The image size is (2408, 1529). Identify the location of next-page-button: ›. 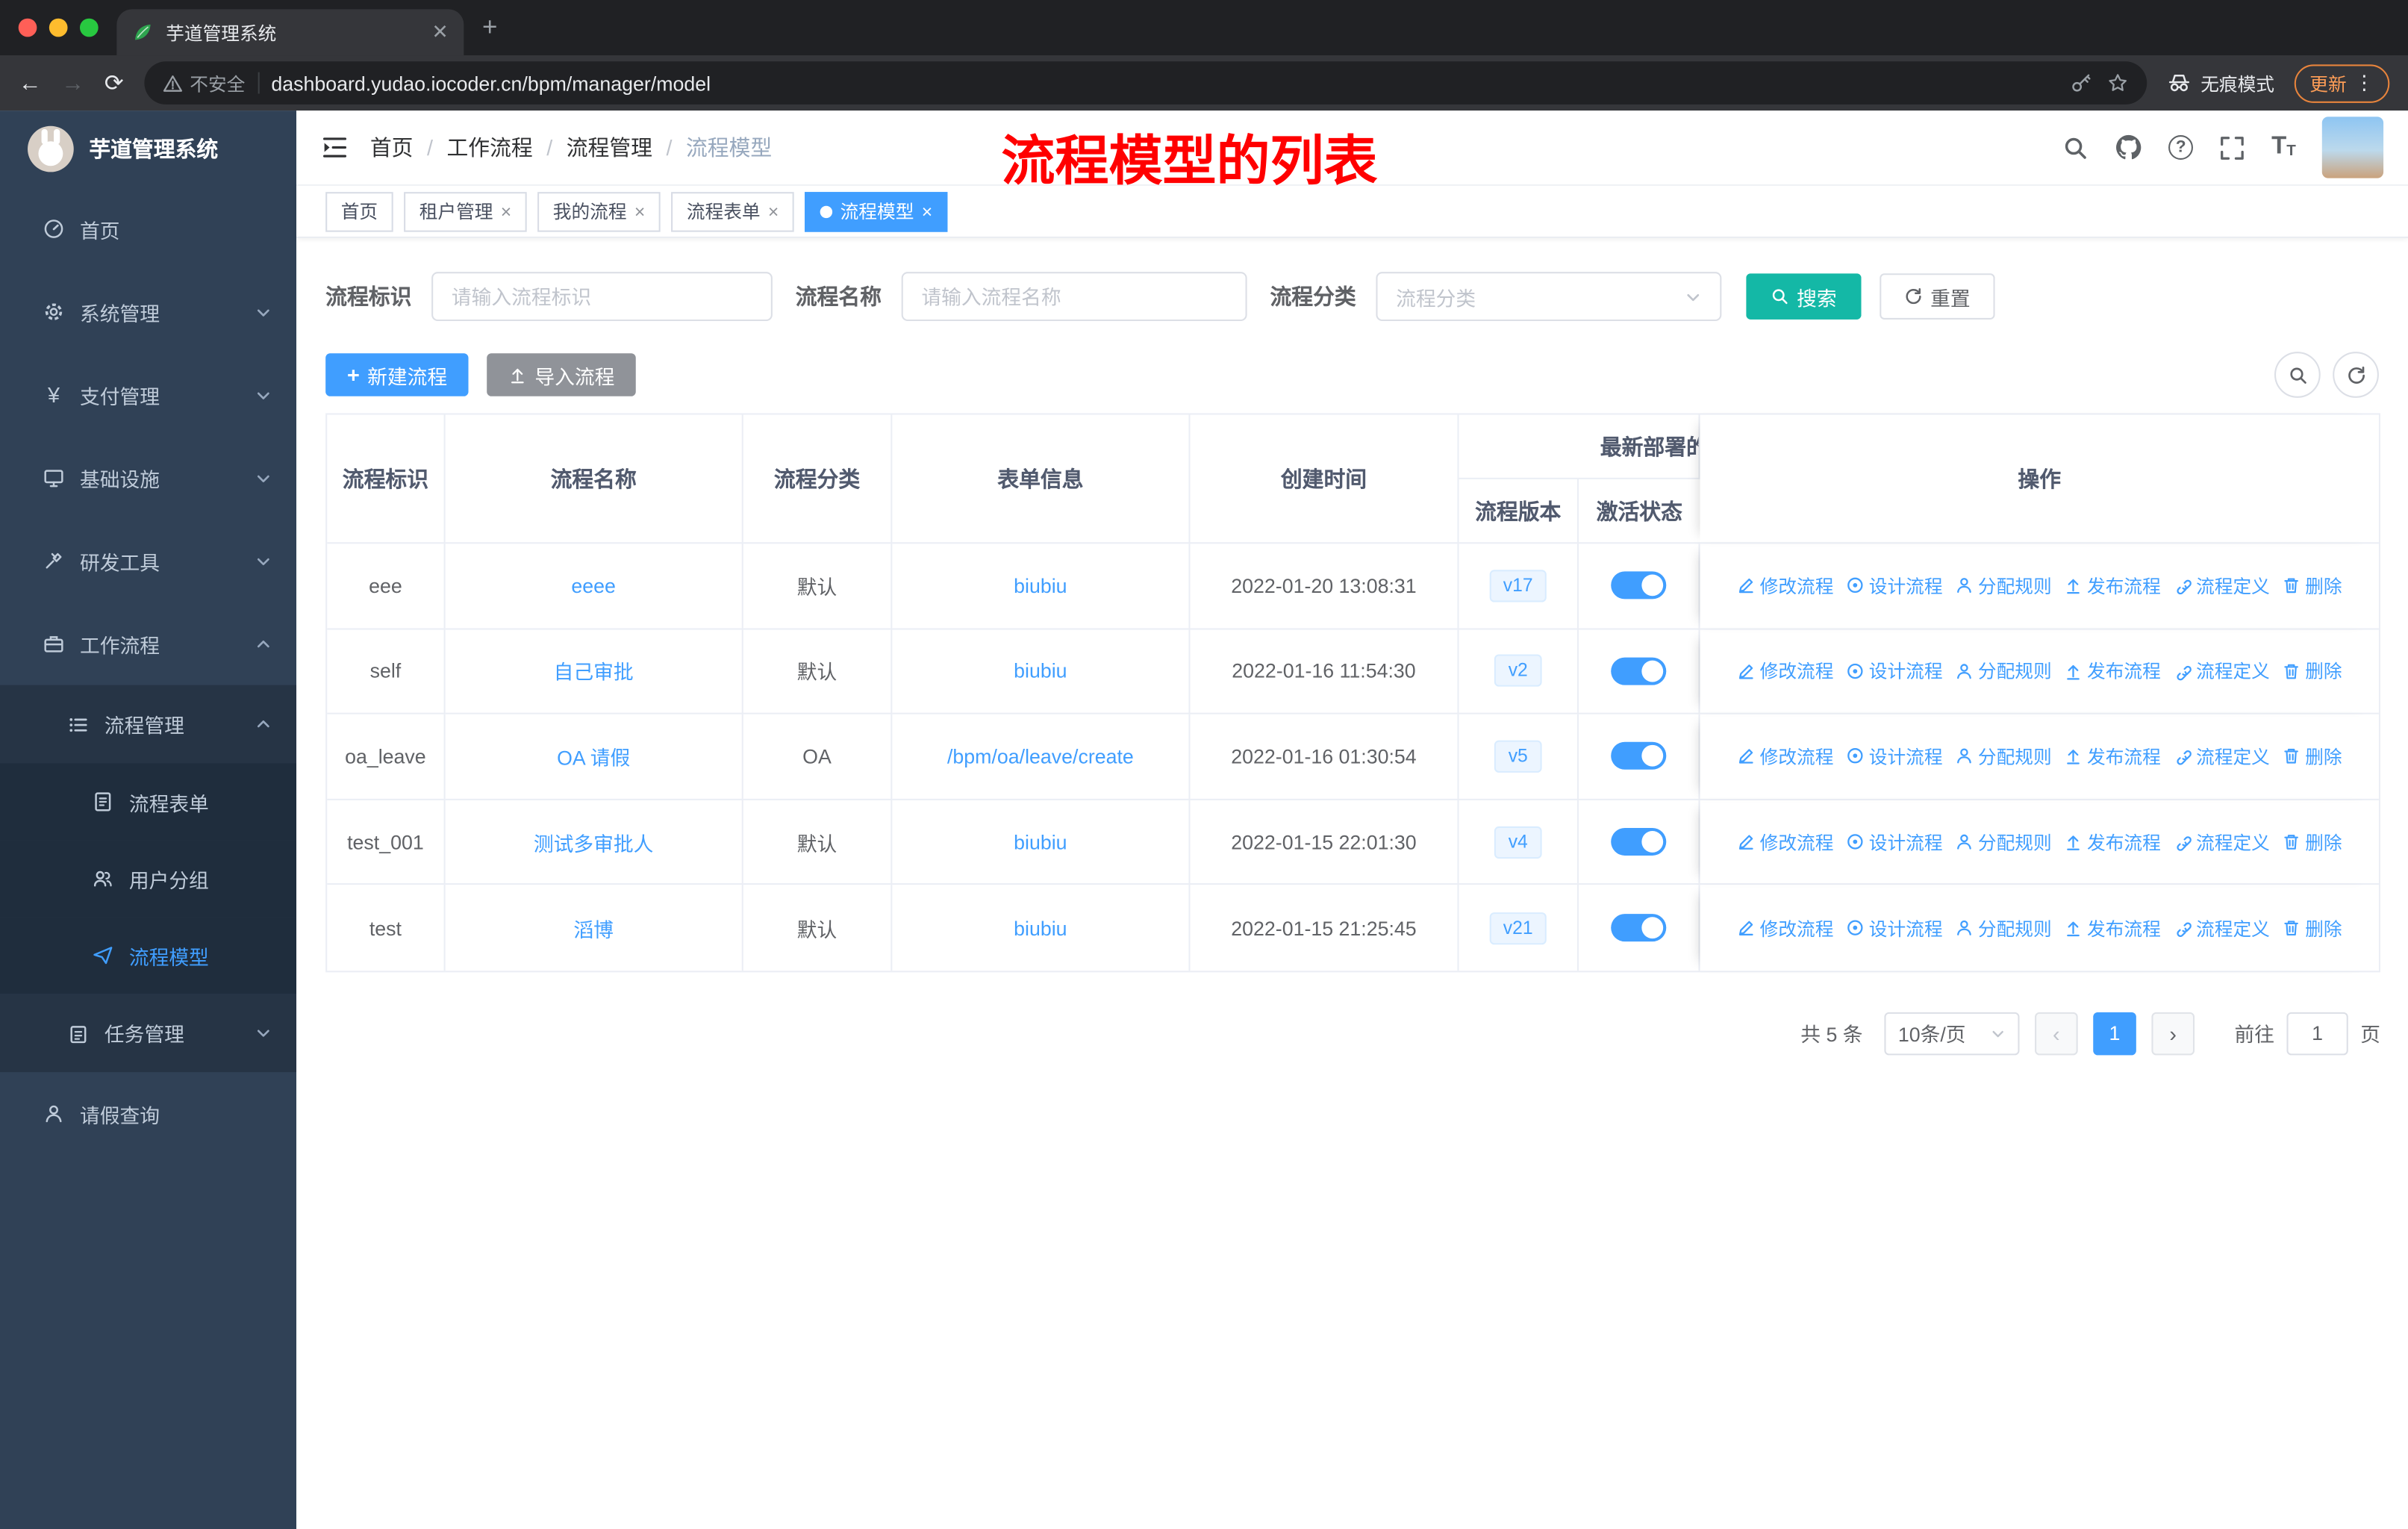
(2173, 1034).